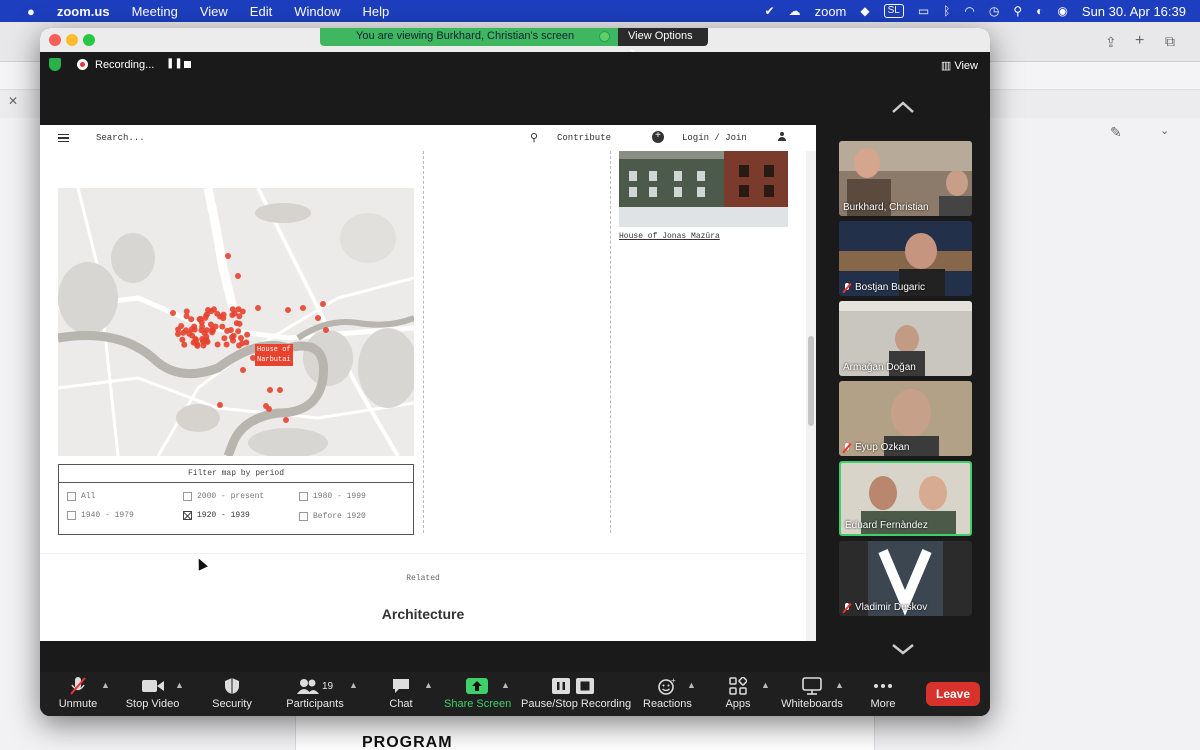 This screenshot has width=1200, height=750. I want to click on apps-options-caret-icon: ▲, so click(765, 685).